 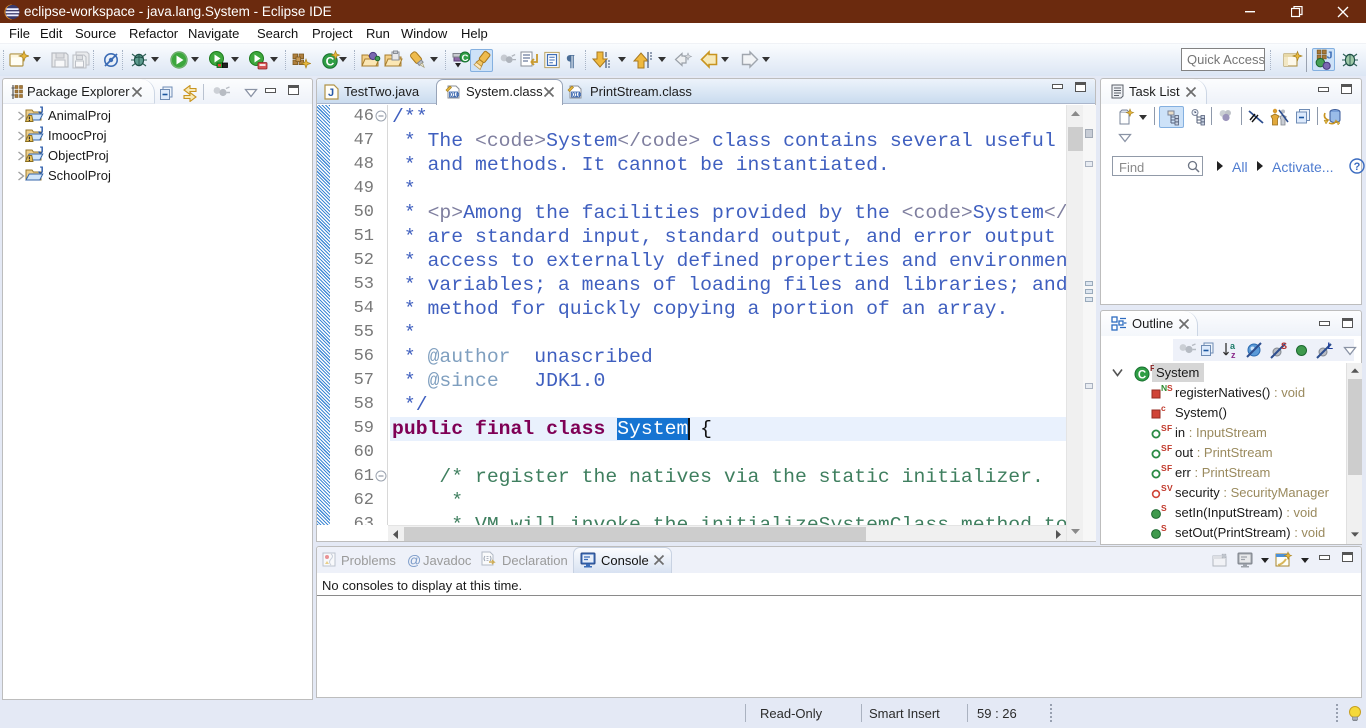 What do you see at coordinates (1163, 408) in the screenshot?
I see `svg-text: c` at bounding box center [1163, 408].